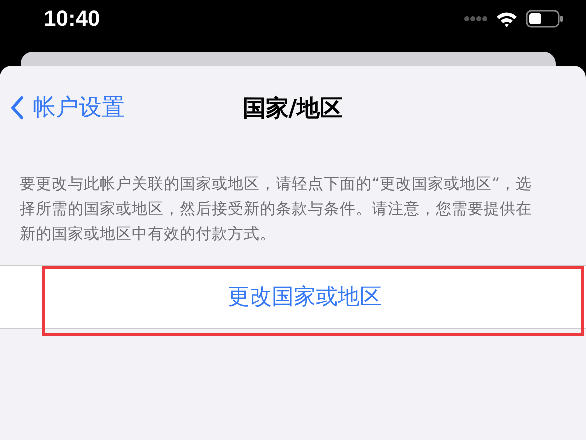 Image resolution: width=586 pixels, height=440 pixels. I want to click on signal-icon, so click(476, 19).